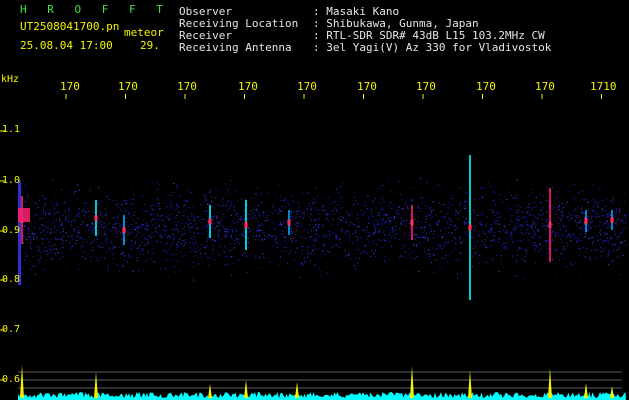 The image size is (629, 400). Describe the element at coordinates (205, 11) in the screenshot. I see `observer-label: Observer` at that location.